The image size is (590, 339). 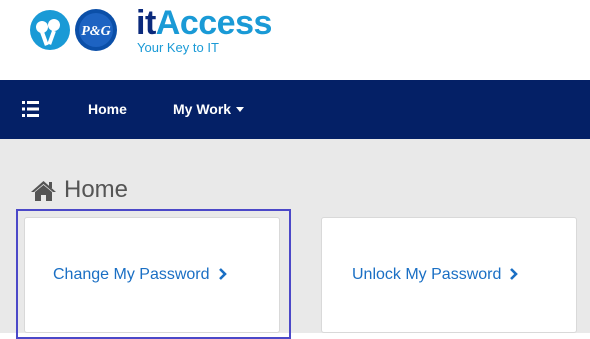 I want to click on itaccess-logo: P&G, so click(x=78, y=30).